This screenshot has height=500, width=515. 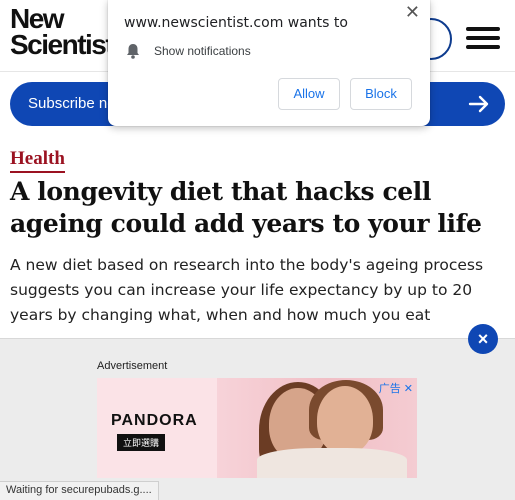 I want to click on logo-line-2: Scientist, so click(x=62, y=44).